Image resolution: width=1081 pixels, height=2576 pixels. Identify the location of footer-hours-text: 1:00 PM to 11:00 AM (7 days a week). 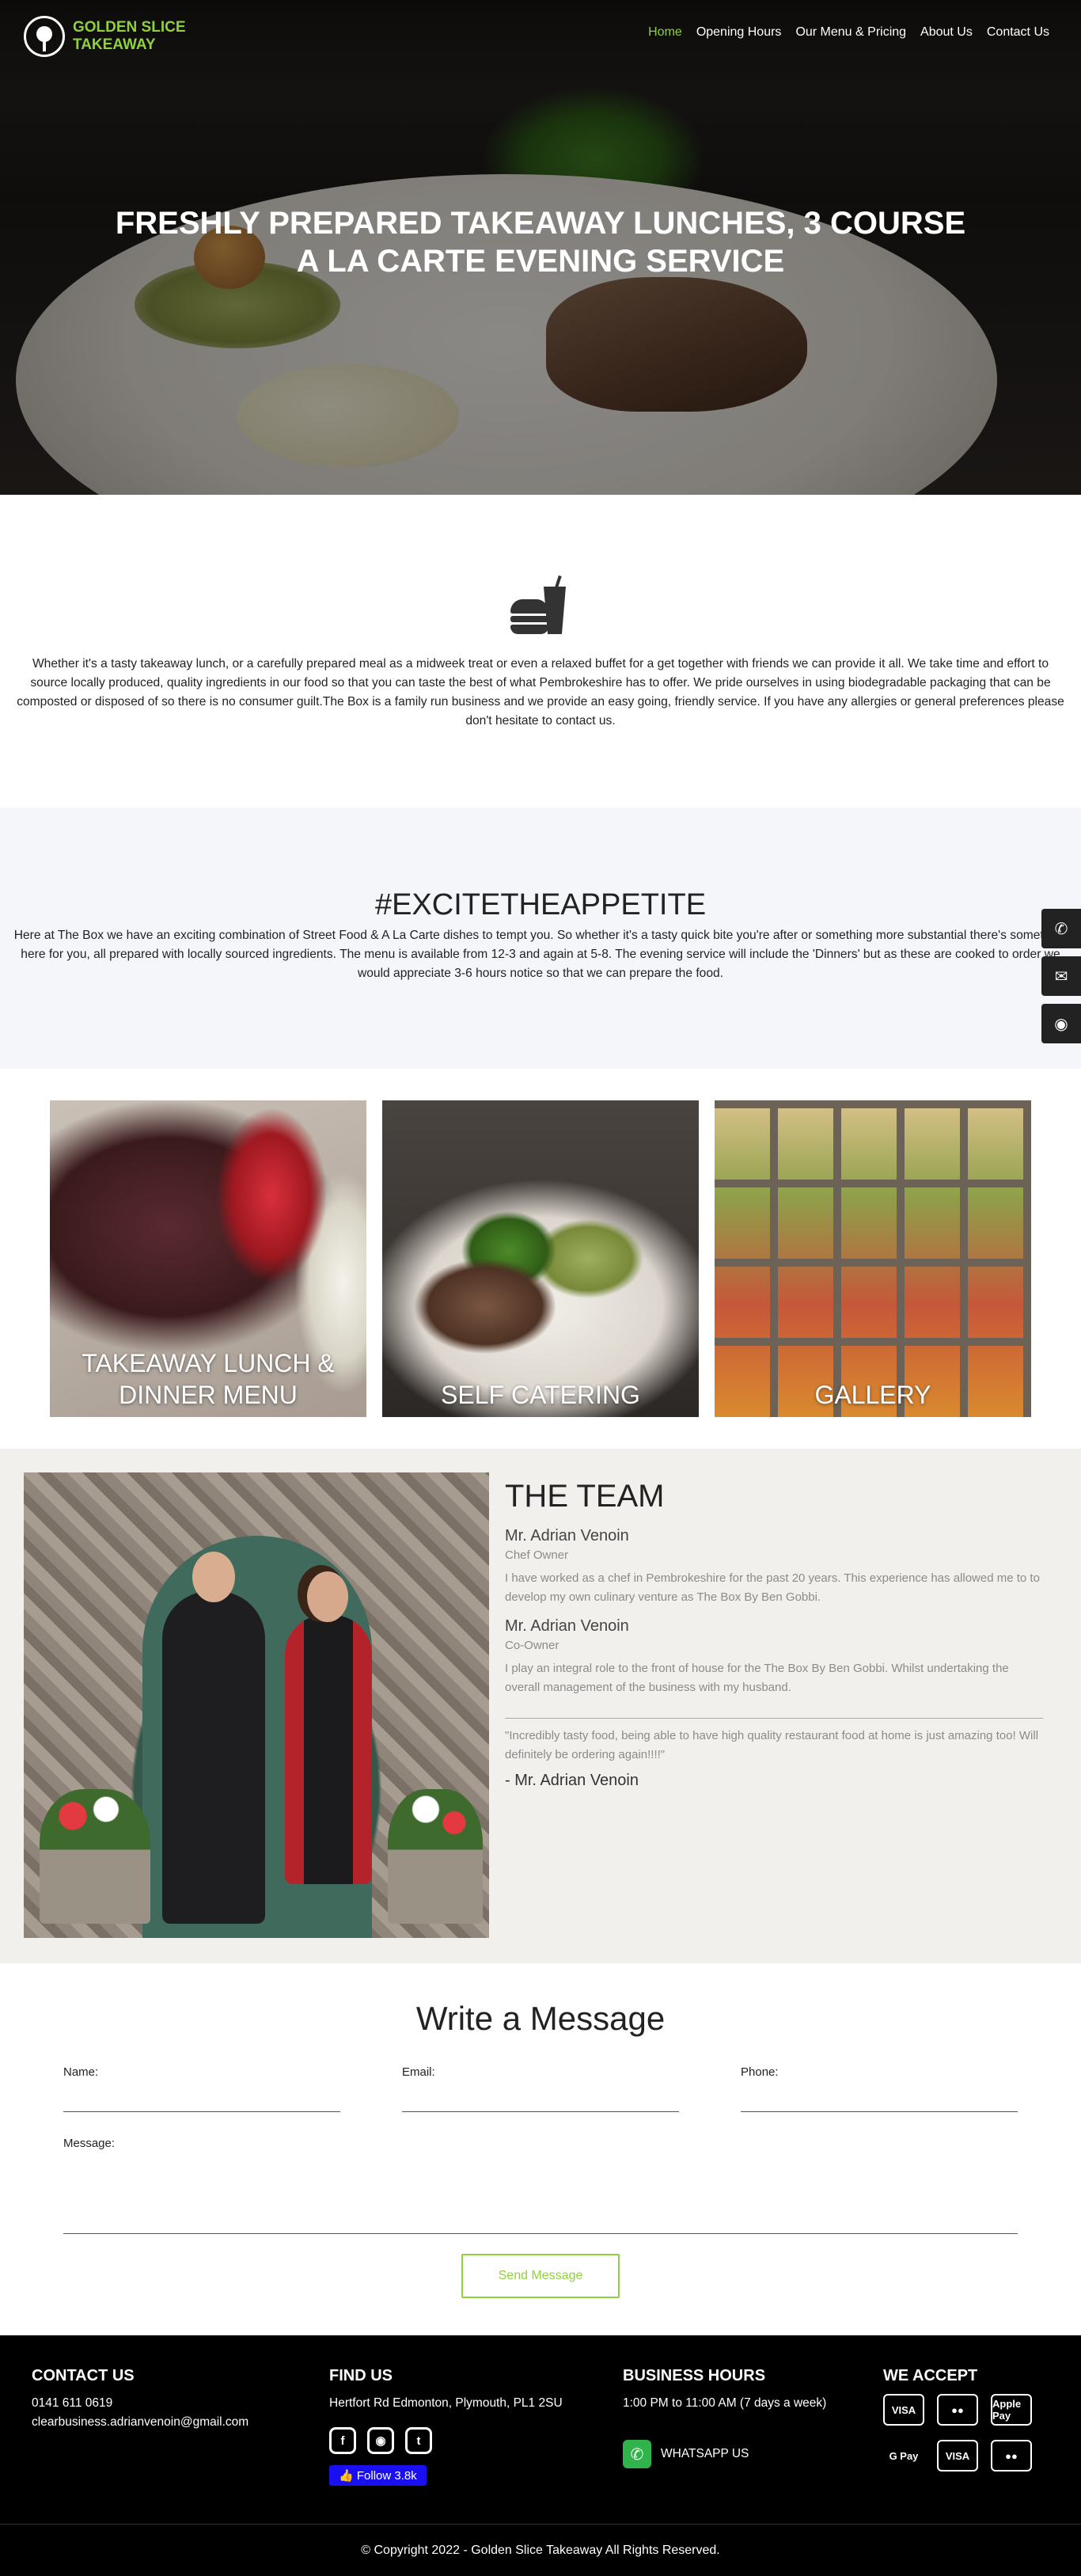
(725, 2403).